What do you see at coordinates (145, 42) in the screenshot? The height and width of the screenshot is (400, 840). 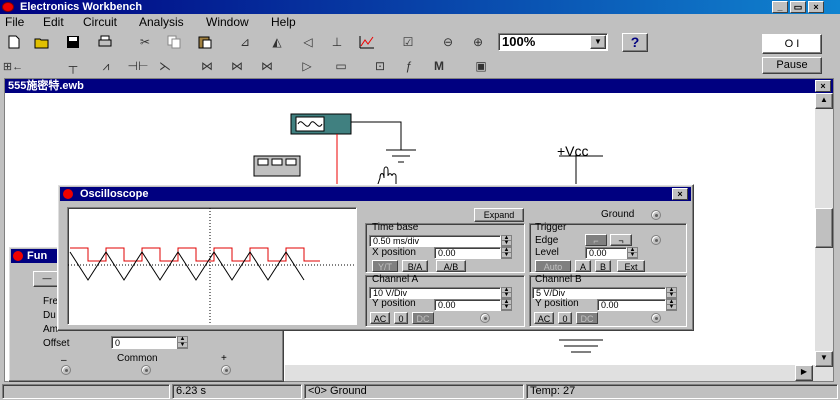 I see `cut-icon: ✂` at bounding box center [145, 42].